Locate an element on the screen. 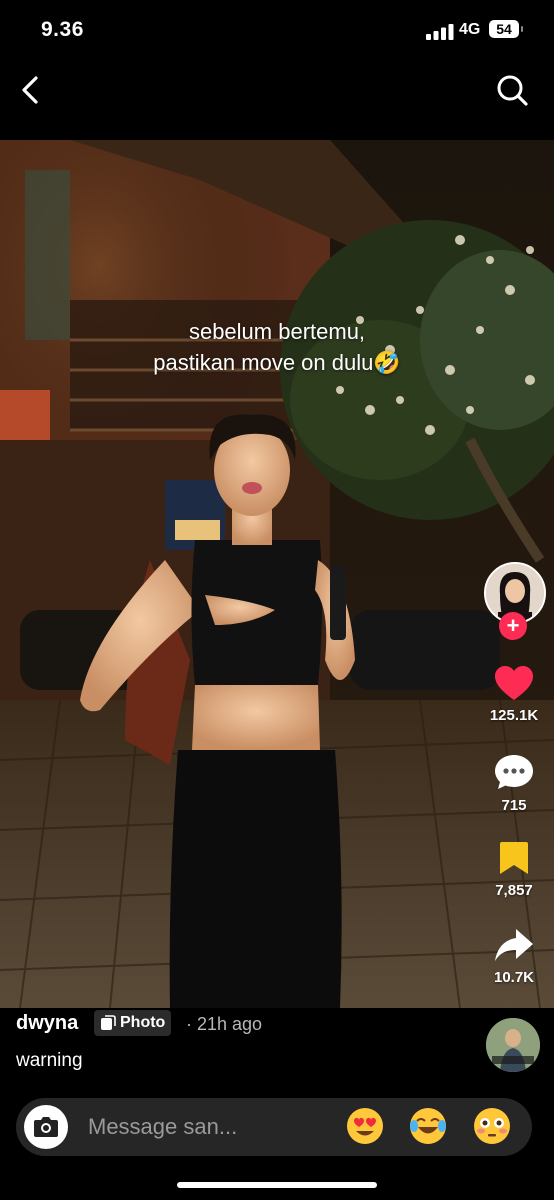 This screenshot has width=554, height=1200. like-count: 125.1K is located at coordinates (514, 715).